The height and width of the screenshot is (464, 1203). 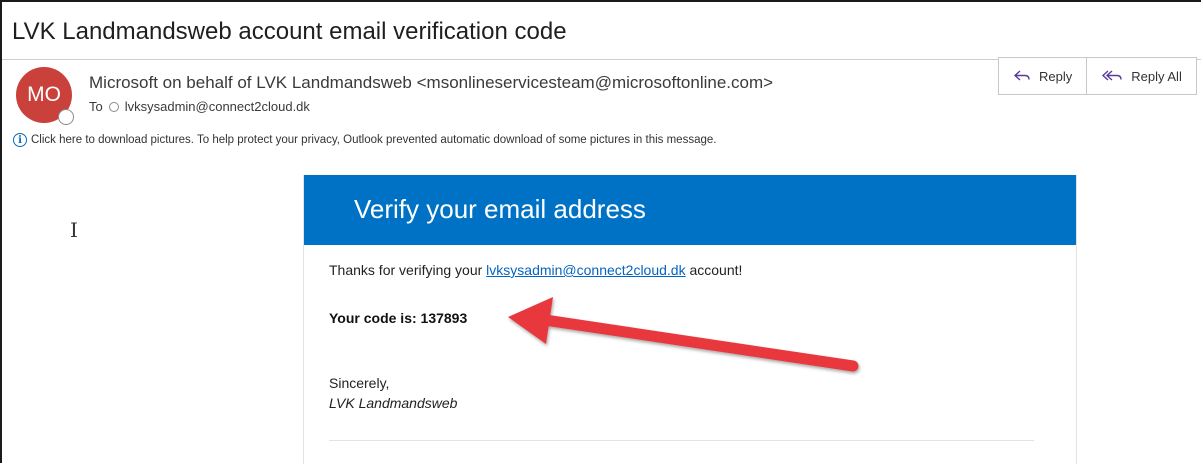 I want to click on to-label: To, so click(x=96, y=106).